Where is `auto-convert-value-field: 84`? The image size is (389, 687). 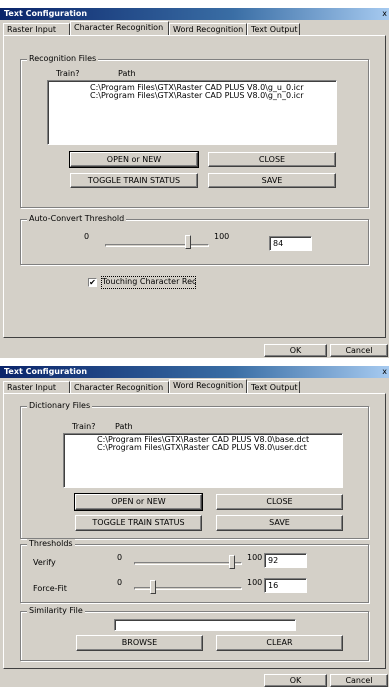
auto-convert-value-field: 84 is located at coordinates (290, 243).